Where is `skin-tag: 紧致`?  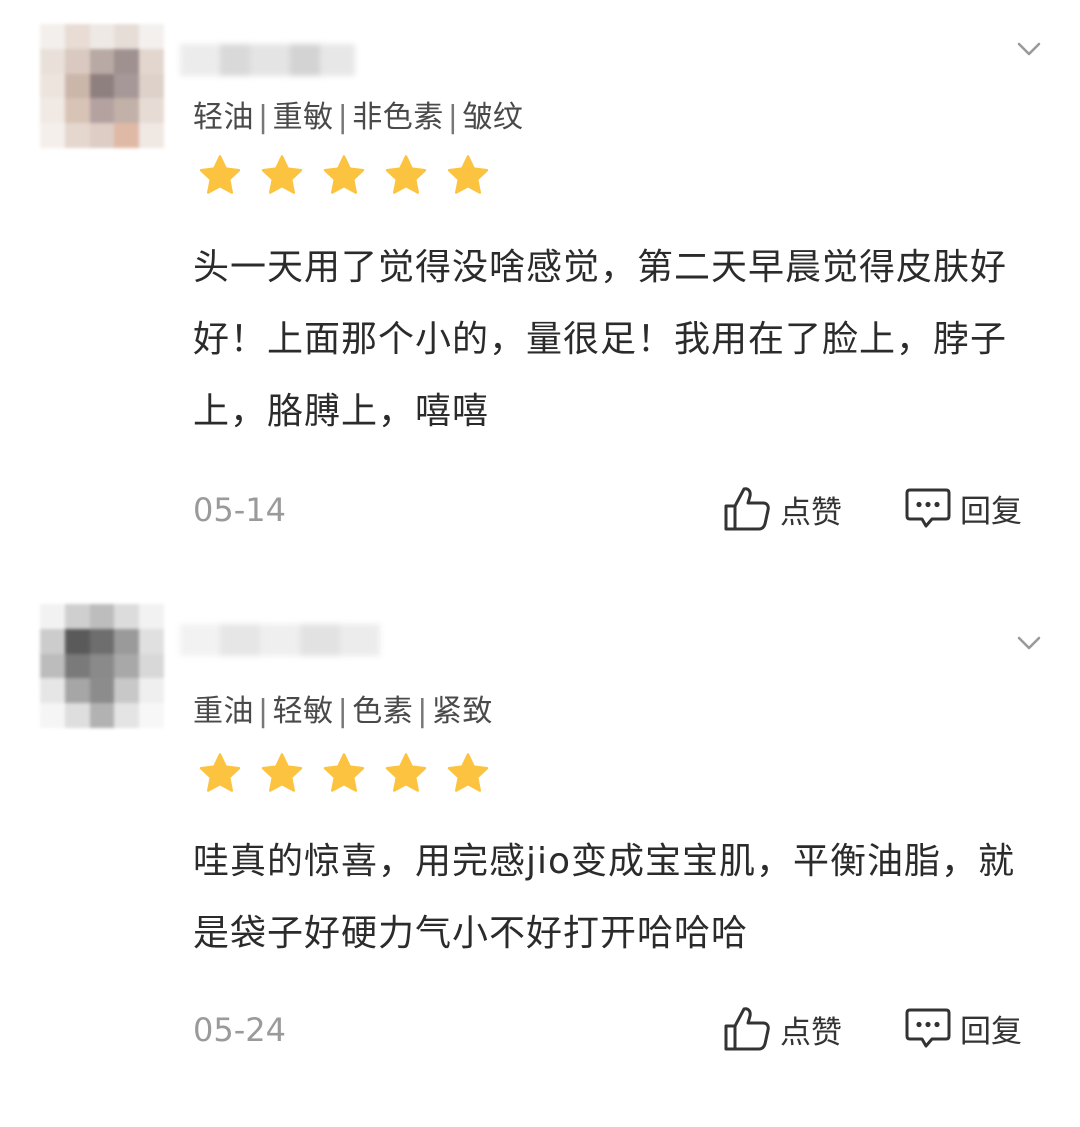
skin-tag: 紧致 is located at coordinates (462, 711).